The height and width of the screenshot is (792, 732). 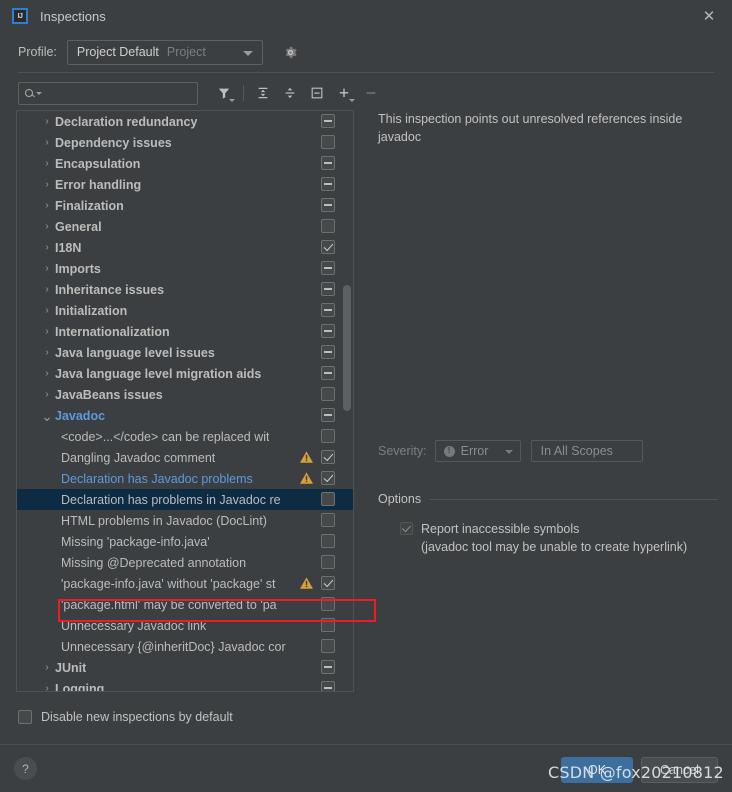 I want to click on collapse-all-icon, so click(x=290, y=93).